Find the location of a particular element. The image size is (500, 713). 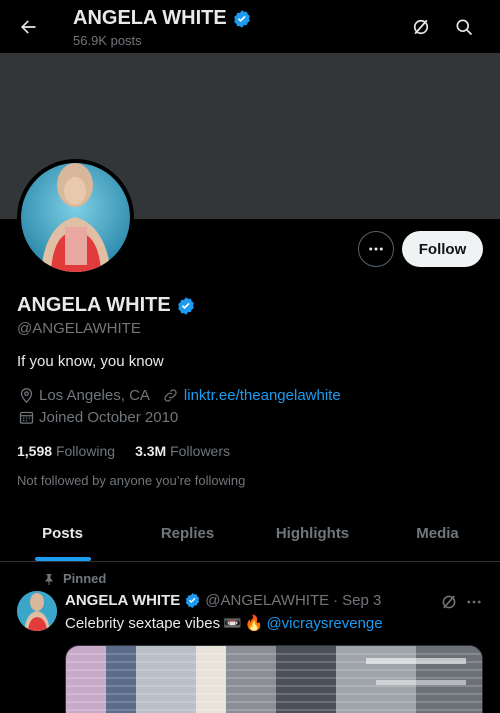

top-bar: ANGELA WHITE 56.9K posts is located at coordinates (250, 26).